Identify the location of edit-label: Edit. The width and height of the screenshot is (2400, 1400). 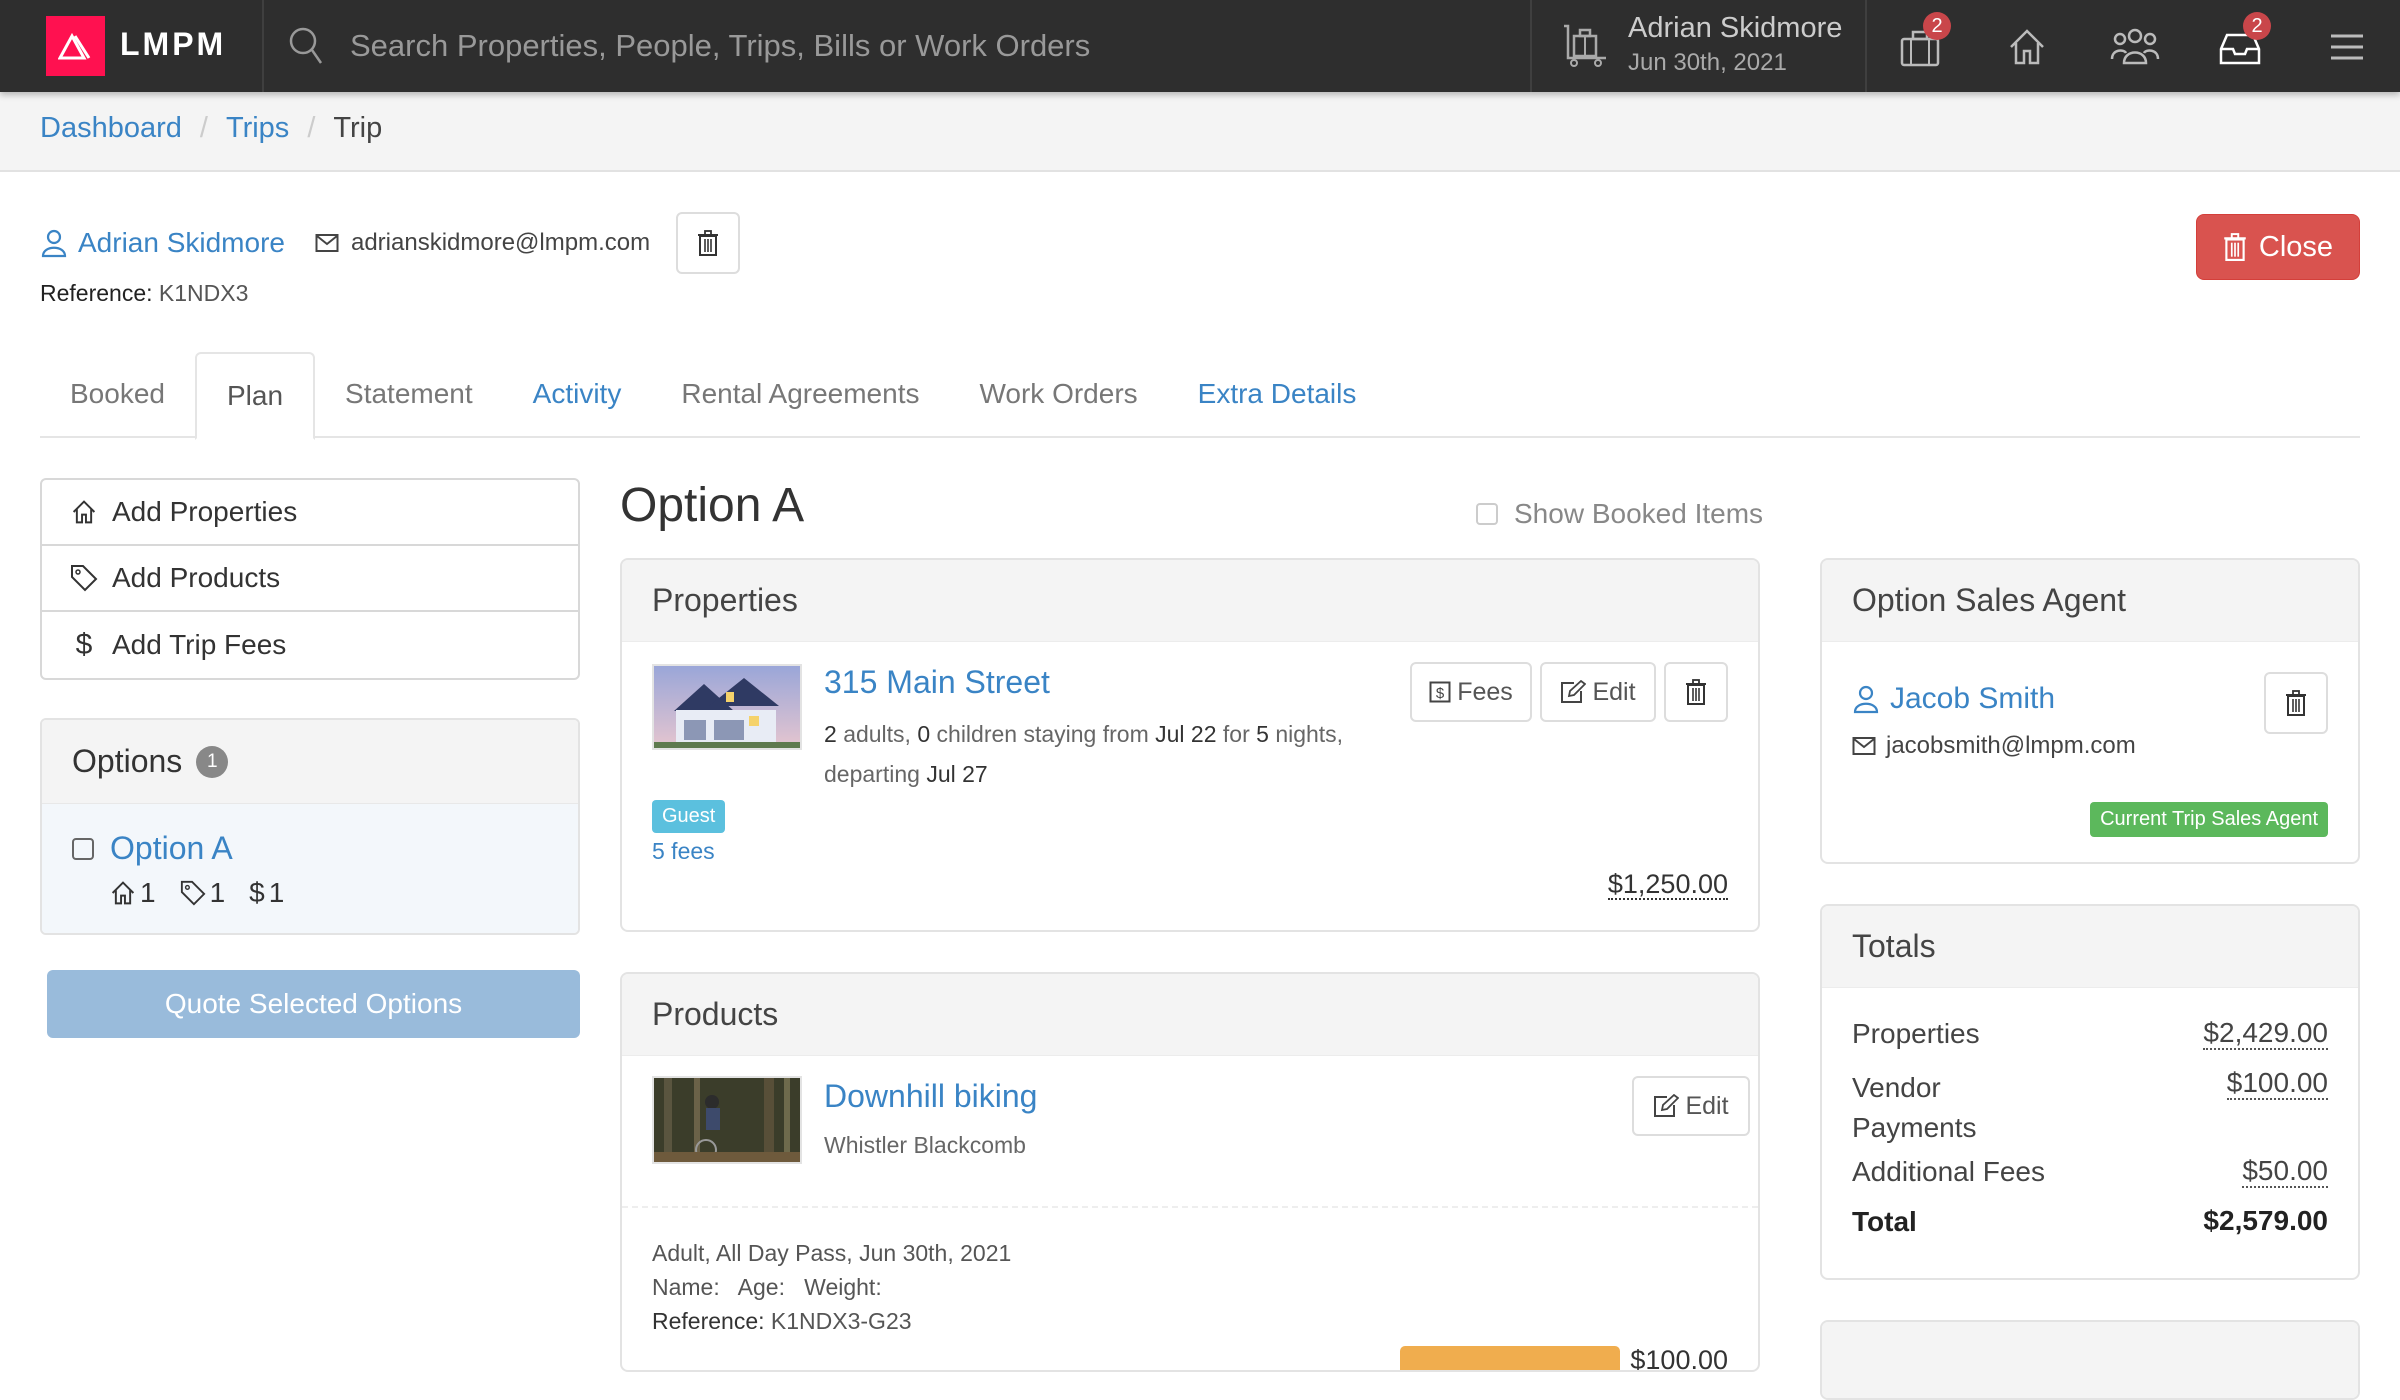
(1614, 691).